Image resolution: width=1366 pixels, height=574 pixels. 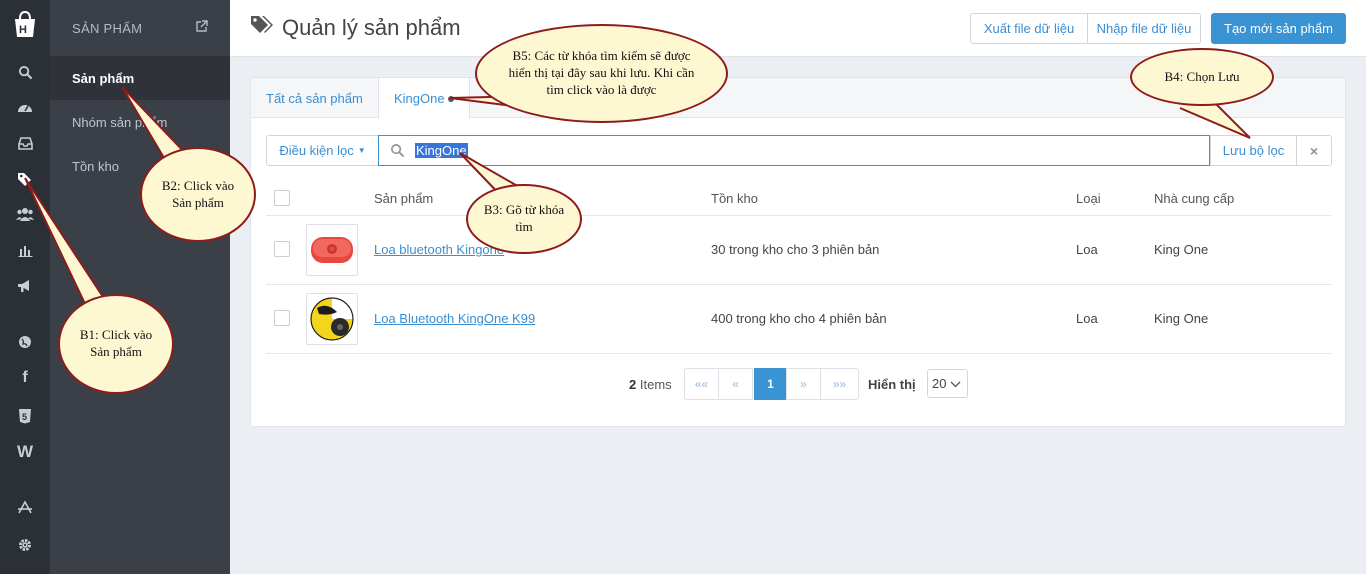 What do you see at coordinates (770, 384) in the screenshot?
I see `page-1-button: 1` at bounding box center [770, 384].